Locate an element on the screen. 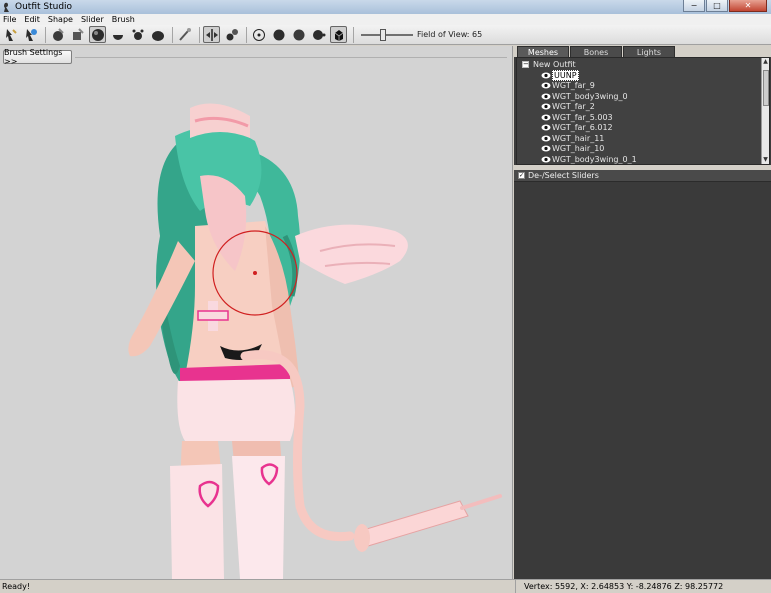 Image resolution: width=771 pixels, height=593 pixels. select-tool-icon is located at coordinates (11, 34).